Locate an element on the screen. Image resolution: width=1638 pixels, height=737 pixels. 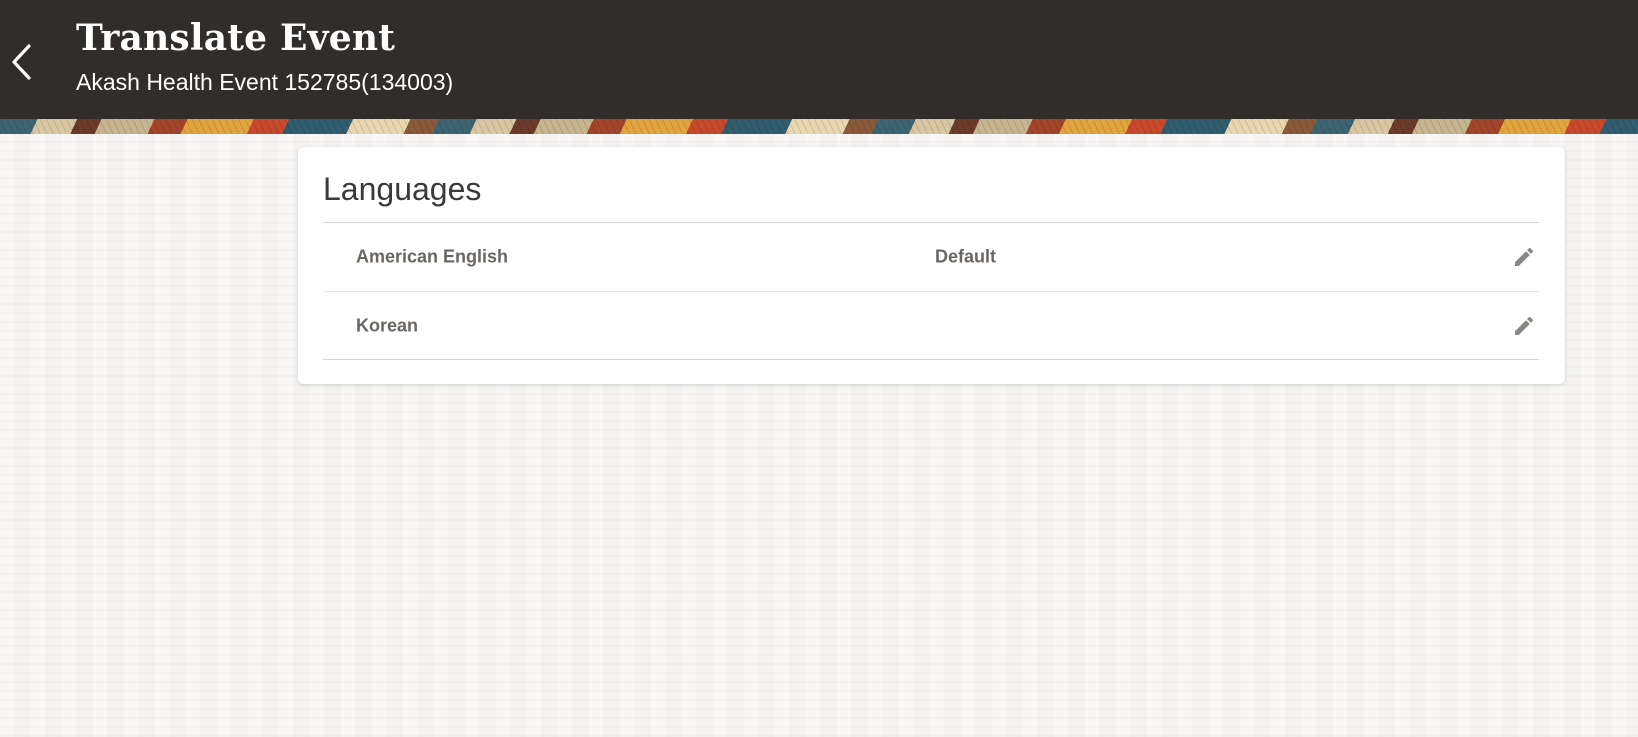
edit-korean-button is located at coordinates (1524, 326).